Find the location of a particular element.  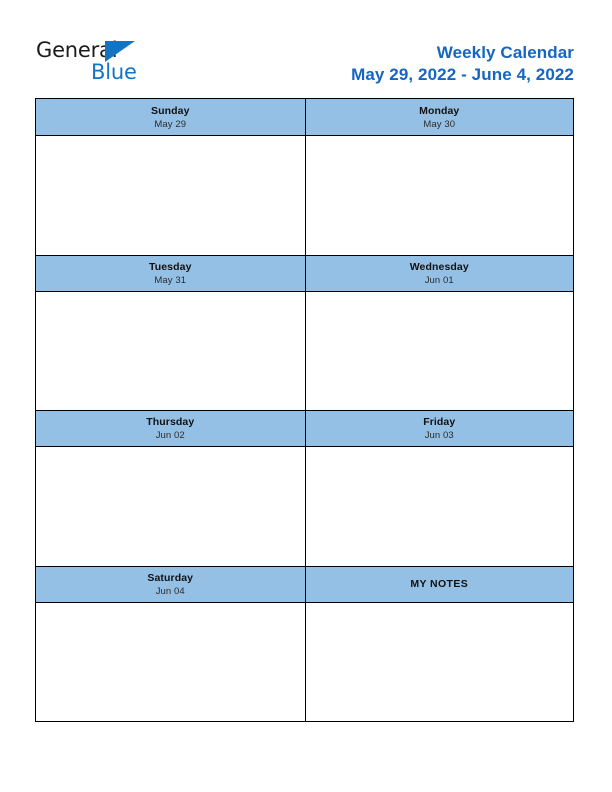

day-date: Jun 03 is located at coordinates (439, 435).